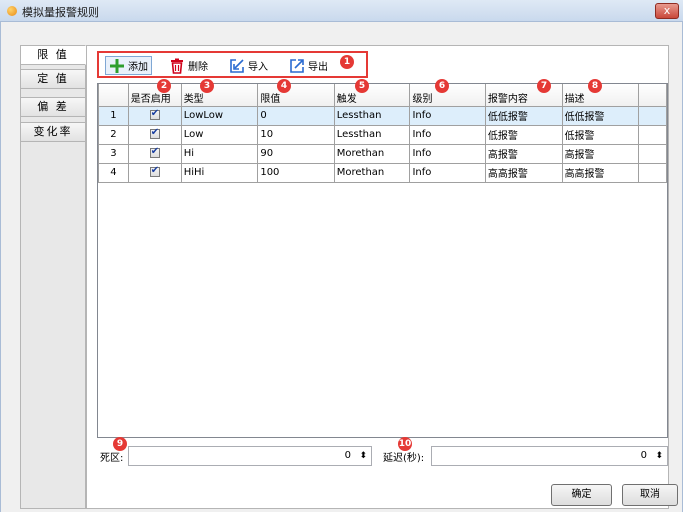 Image resolution: width=683 pixels, height=512 pixels. Describe the element at coordinates (12, 11) in the screenshot. I see `app-icon` at that location.